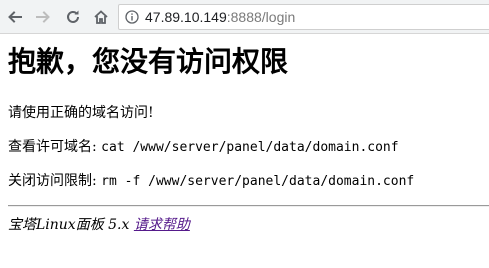 This screenshot has width=489, height=268. What do you see at coordinates (248, 206) in the screenshot?
I see `divider` at bounding box center [248, 206].